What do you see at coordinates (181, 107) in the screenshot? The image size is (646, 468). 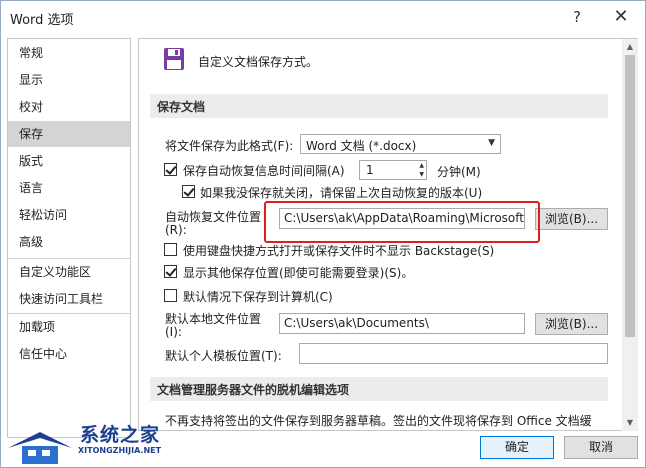 I see `section-title: 保存文档` at bounding box center [181, 107].